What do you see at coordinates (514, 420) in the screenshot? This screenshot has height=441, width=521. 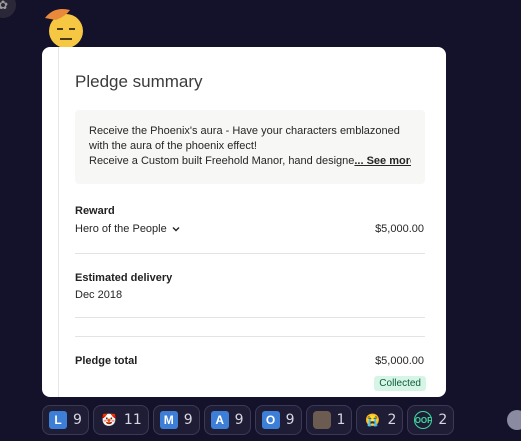 I see `add-reaction-icon` at bounding box center [514, 420].